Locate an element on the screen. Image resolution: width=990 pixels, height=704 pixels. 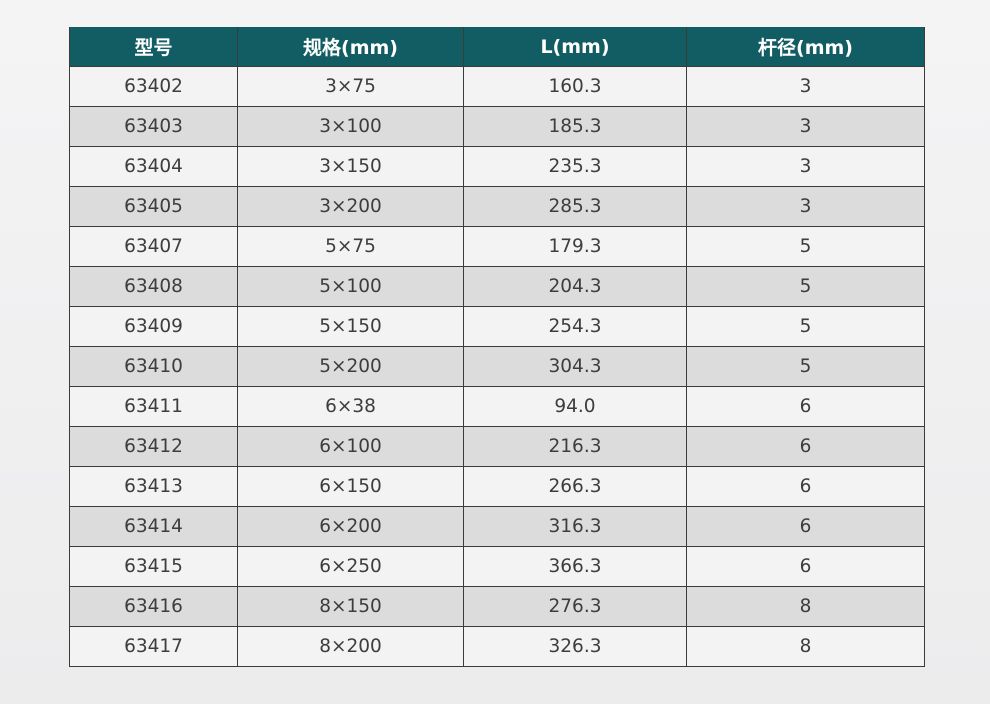
cell-model: 63408 is located at coordinates (153, 286).